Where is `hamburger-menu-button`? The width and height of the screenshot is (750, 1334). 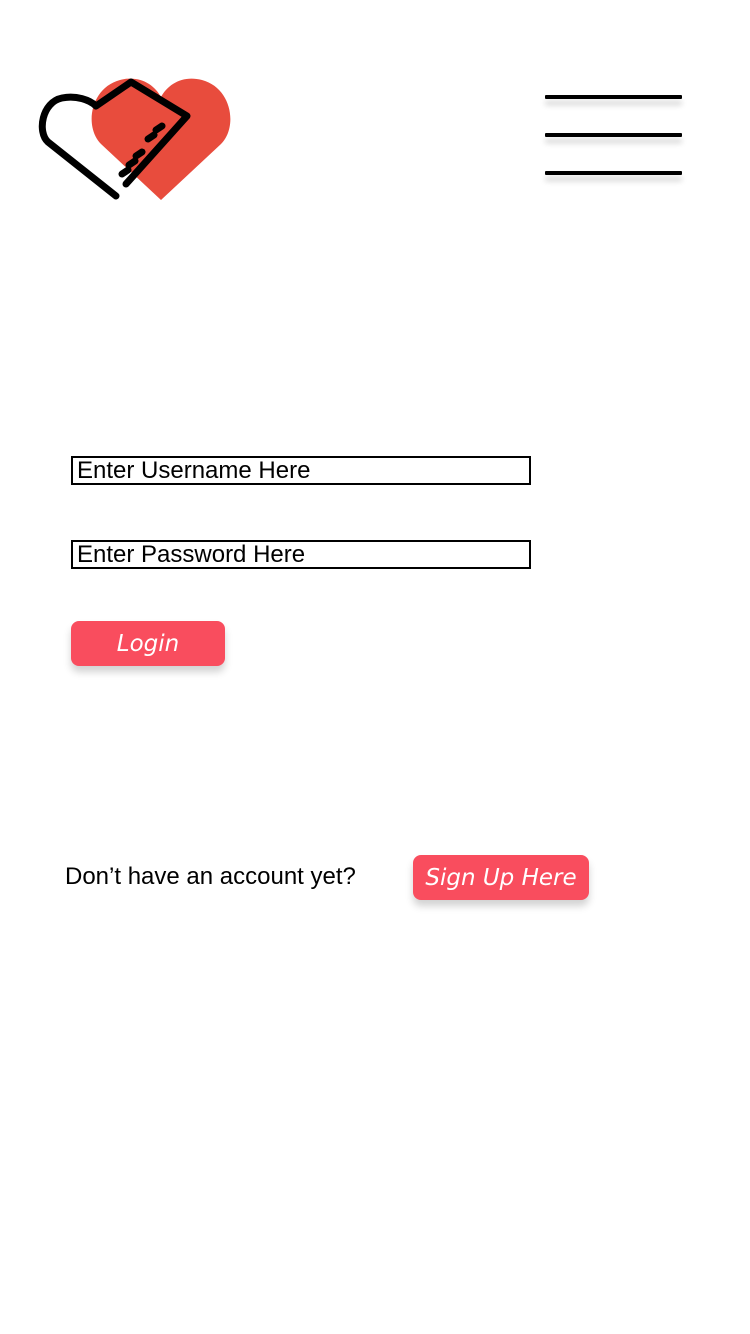 hamburger-menu-button is located at coordinates (614, 137).